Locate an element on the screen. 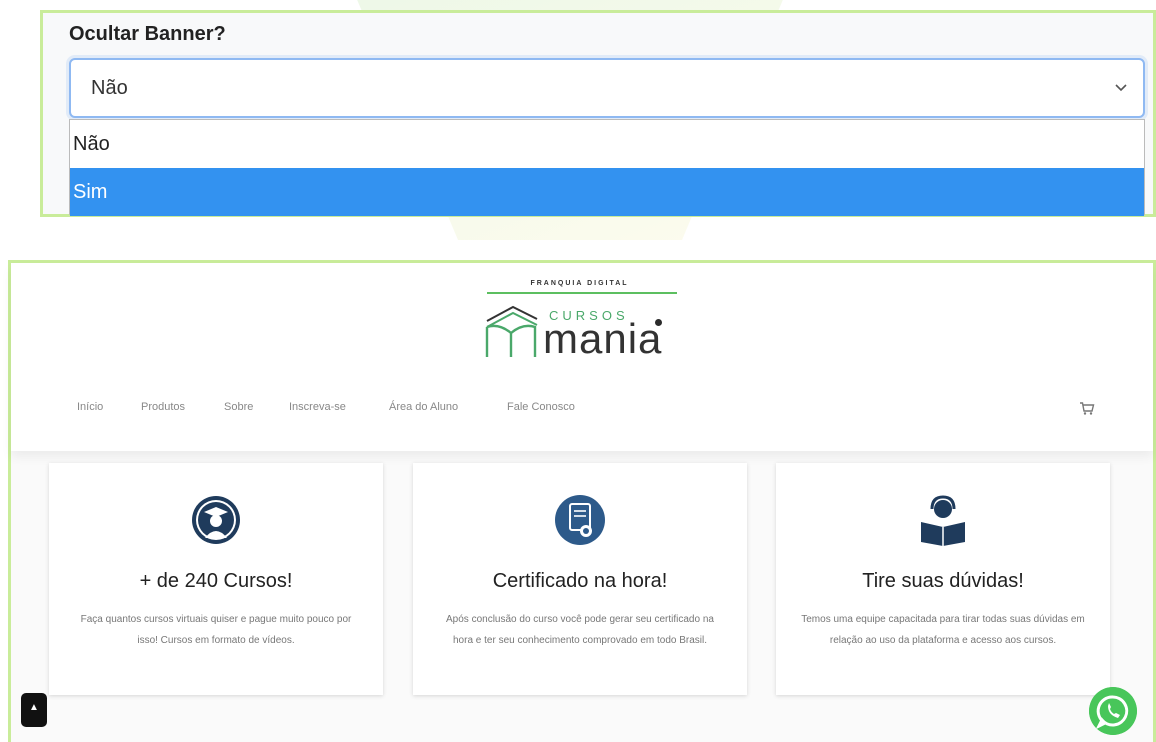 This screenshot has width=1156, height=742. logo-brand: mania is located at coordinates (603, 338).